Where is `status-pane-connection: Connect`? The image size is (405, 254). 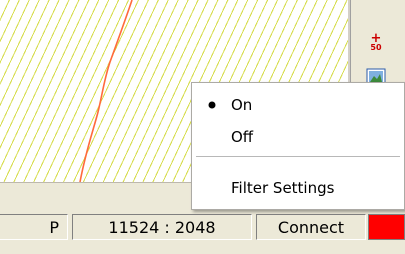
status-pane-connection: Connect is located at coordinates (311, 227).